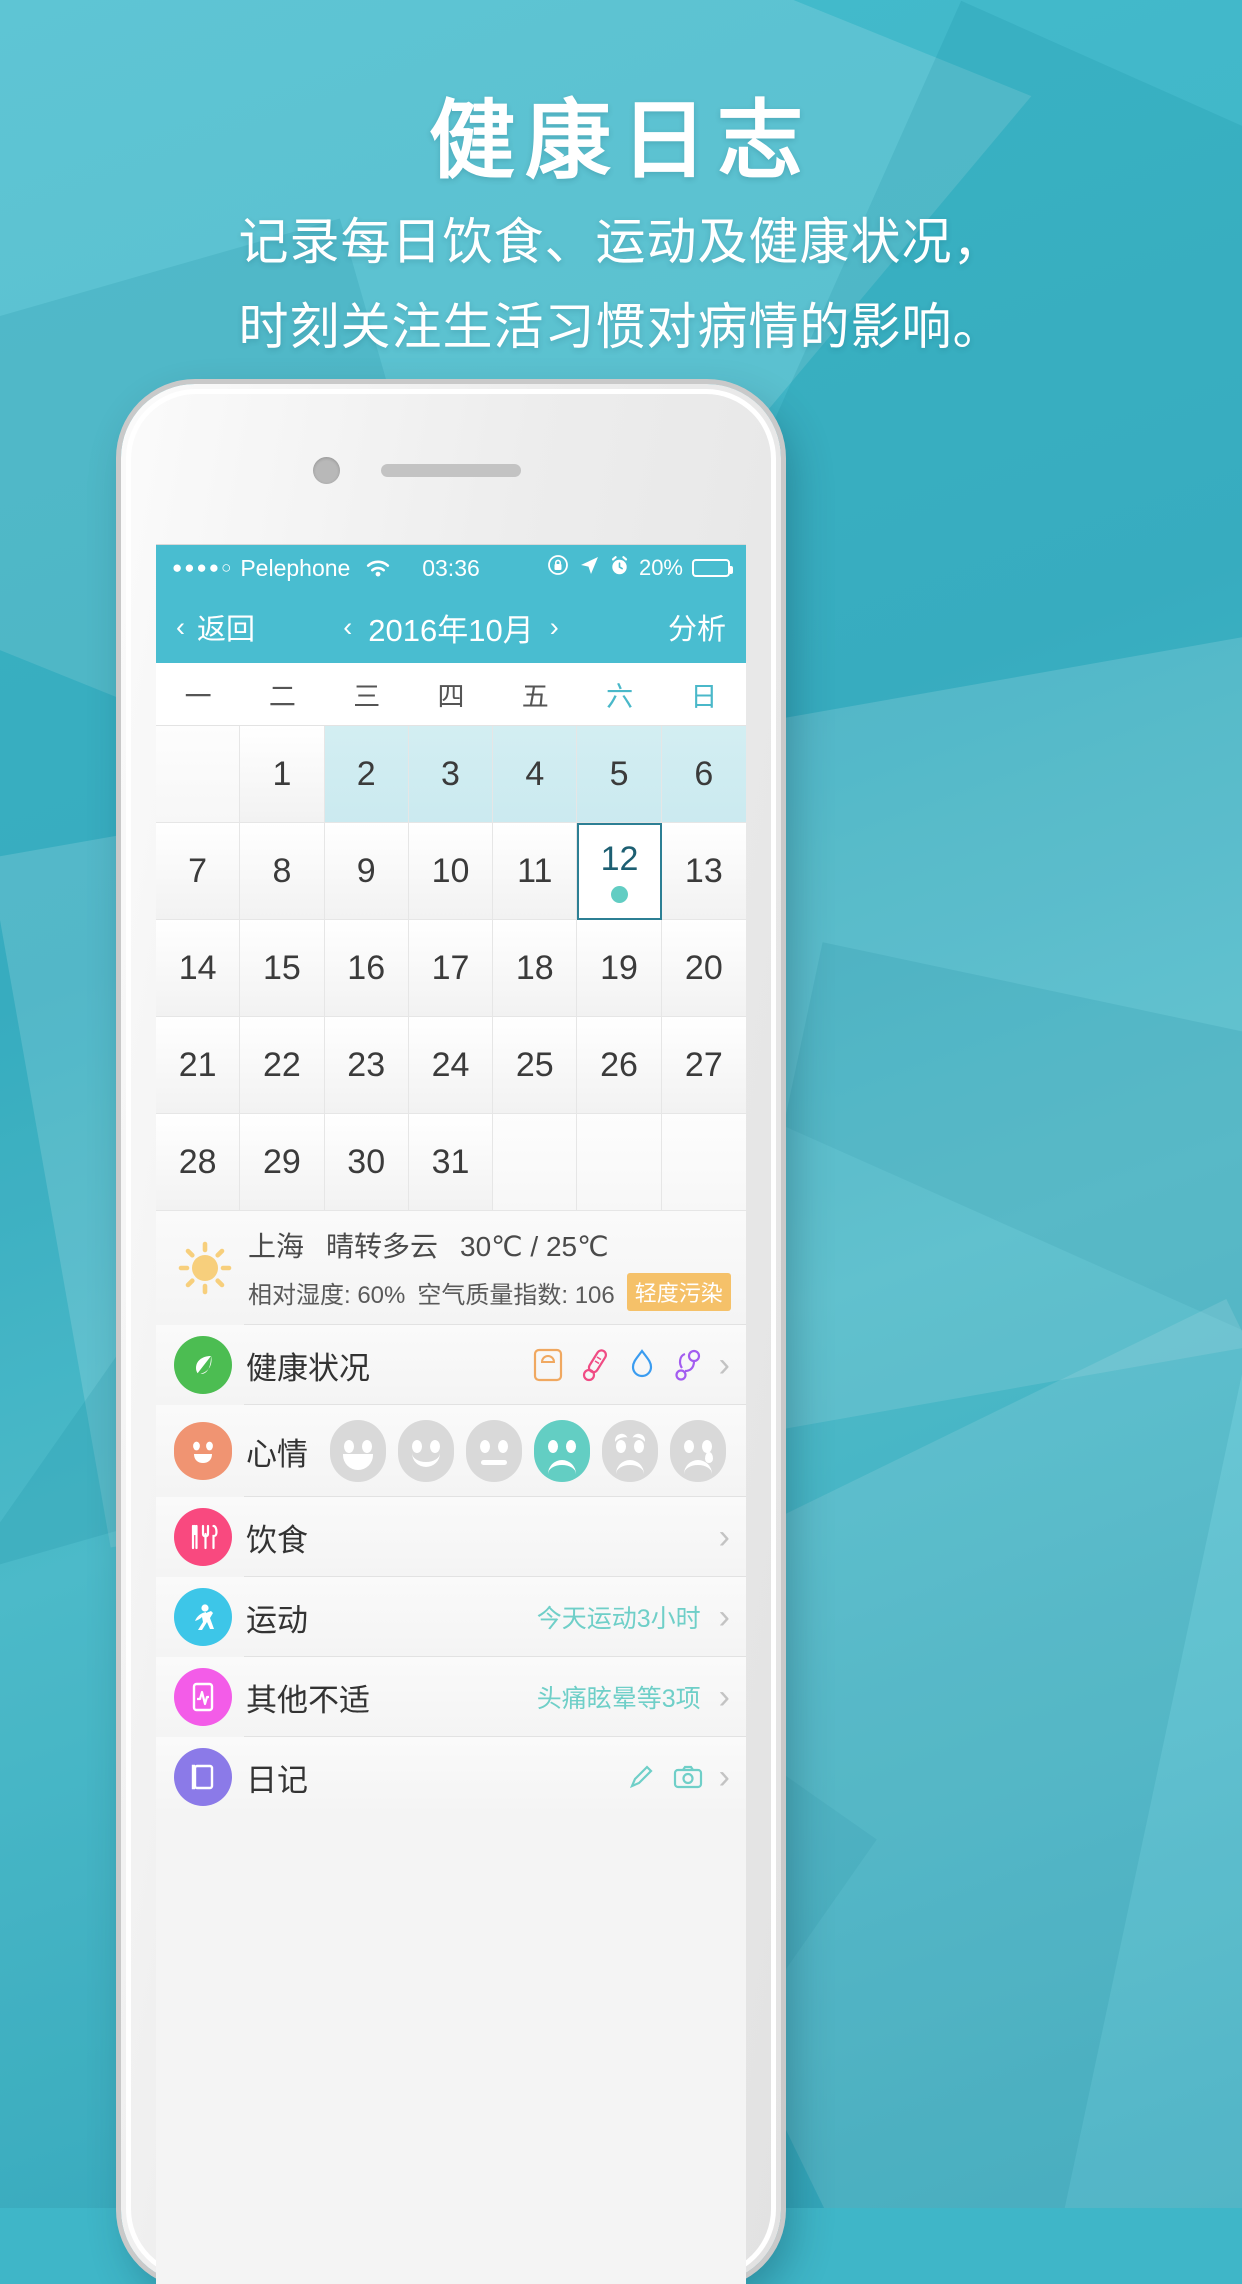  What do you see at coordinates (678, 1292) in the screenshot?
I see `aqi-badge: 轻度污染` at bounding box center [678, 1292].